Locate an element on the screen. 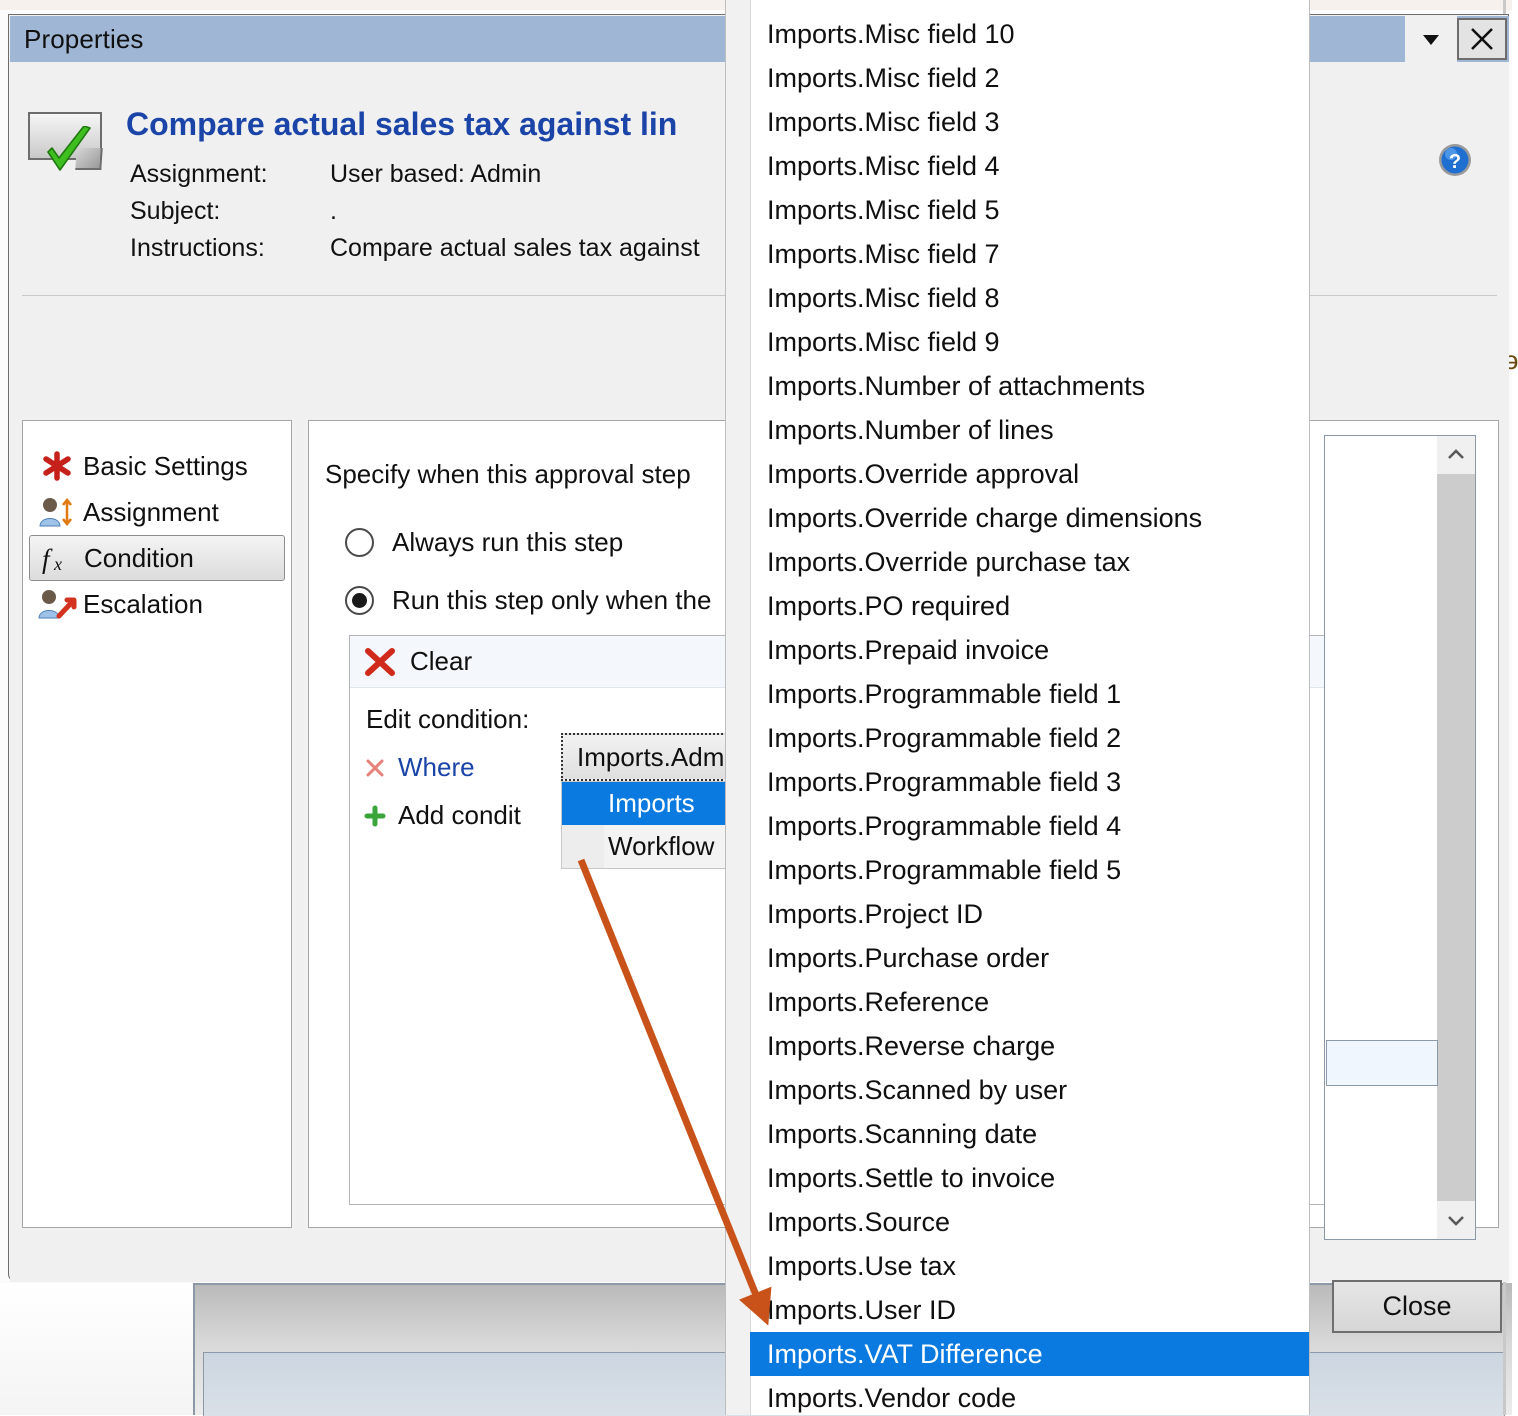  close-button-label: Close is located at coordinates (1417, 1306).